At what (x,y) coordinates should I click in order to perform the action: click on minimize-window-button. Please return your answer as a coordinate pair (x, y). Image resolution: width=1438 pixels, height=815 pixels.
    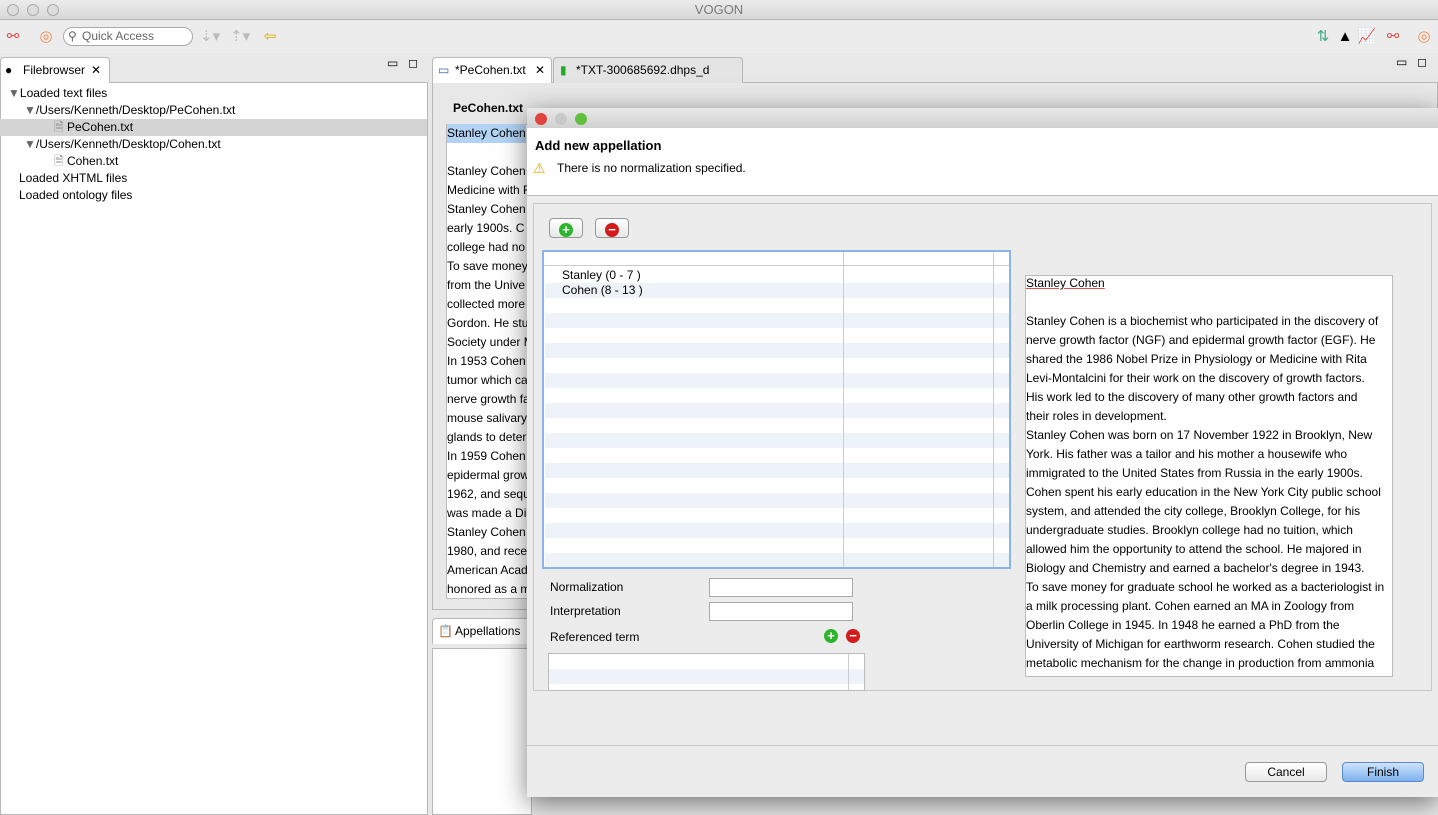
    Looking at the image, I should click on (33, 10).